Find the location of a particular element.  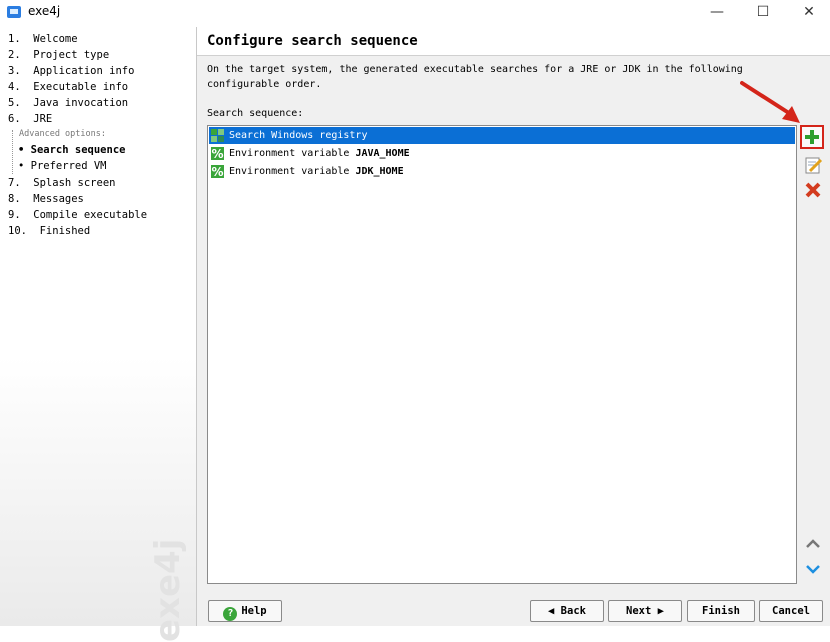

step-executable-info: 4. Executable info is located at coordinates (68, 87).